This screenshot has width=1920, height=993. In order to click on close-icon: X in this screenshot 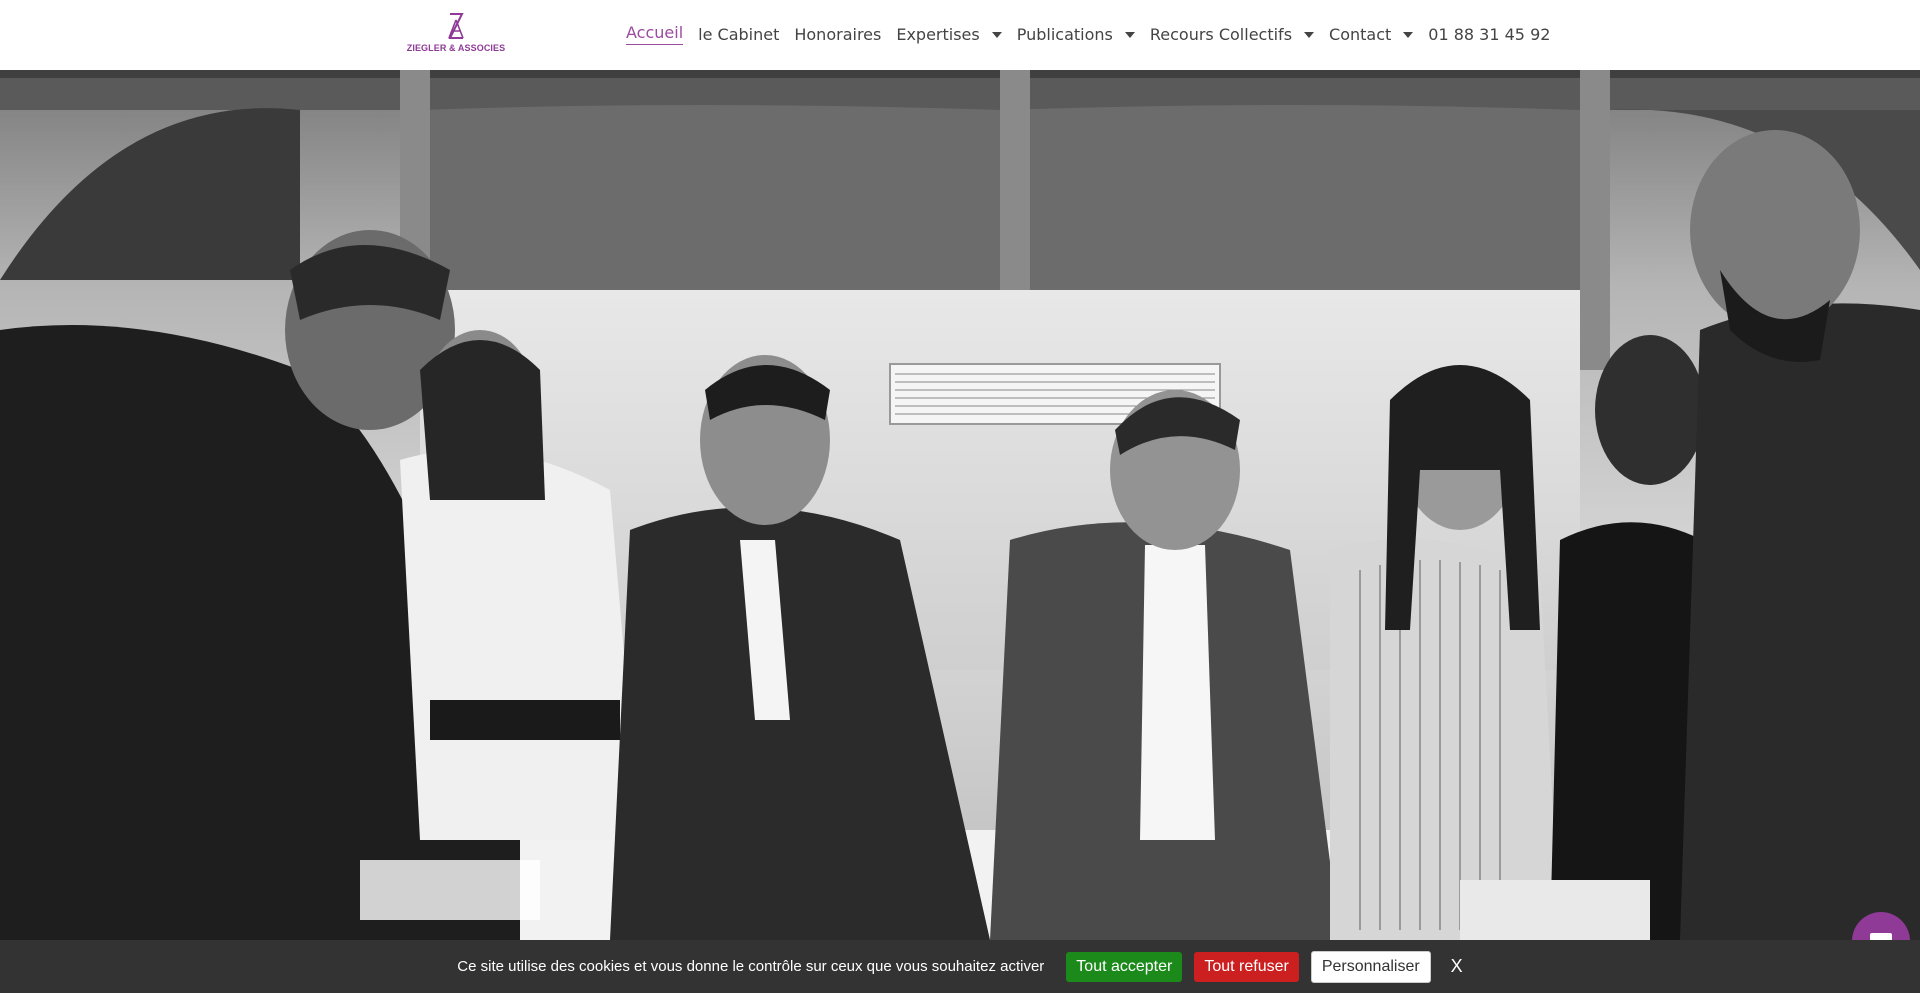, I will do `click(1457, 966)`.